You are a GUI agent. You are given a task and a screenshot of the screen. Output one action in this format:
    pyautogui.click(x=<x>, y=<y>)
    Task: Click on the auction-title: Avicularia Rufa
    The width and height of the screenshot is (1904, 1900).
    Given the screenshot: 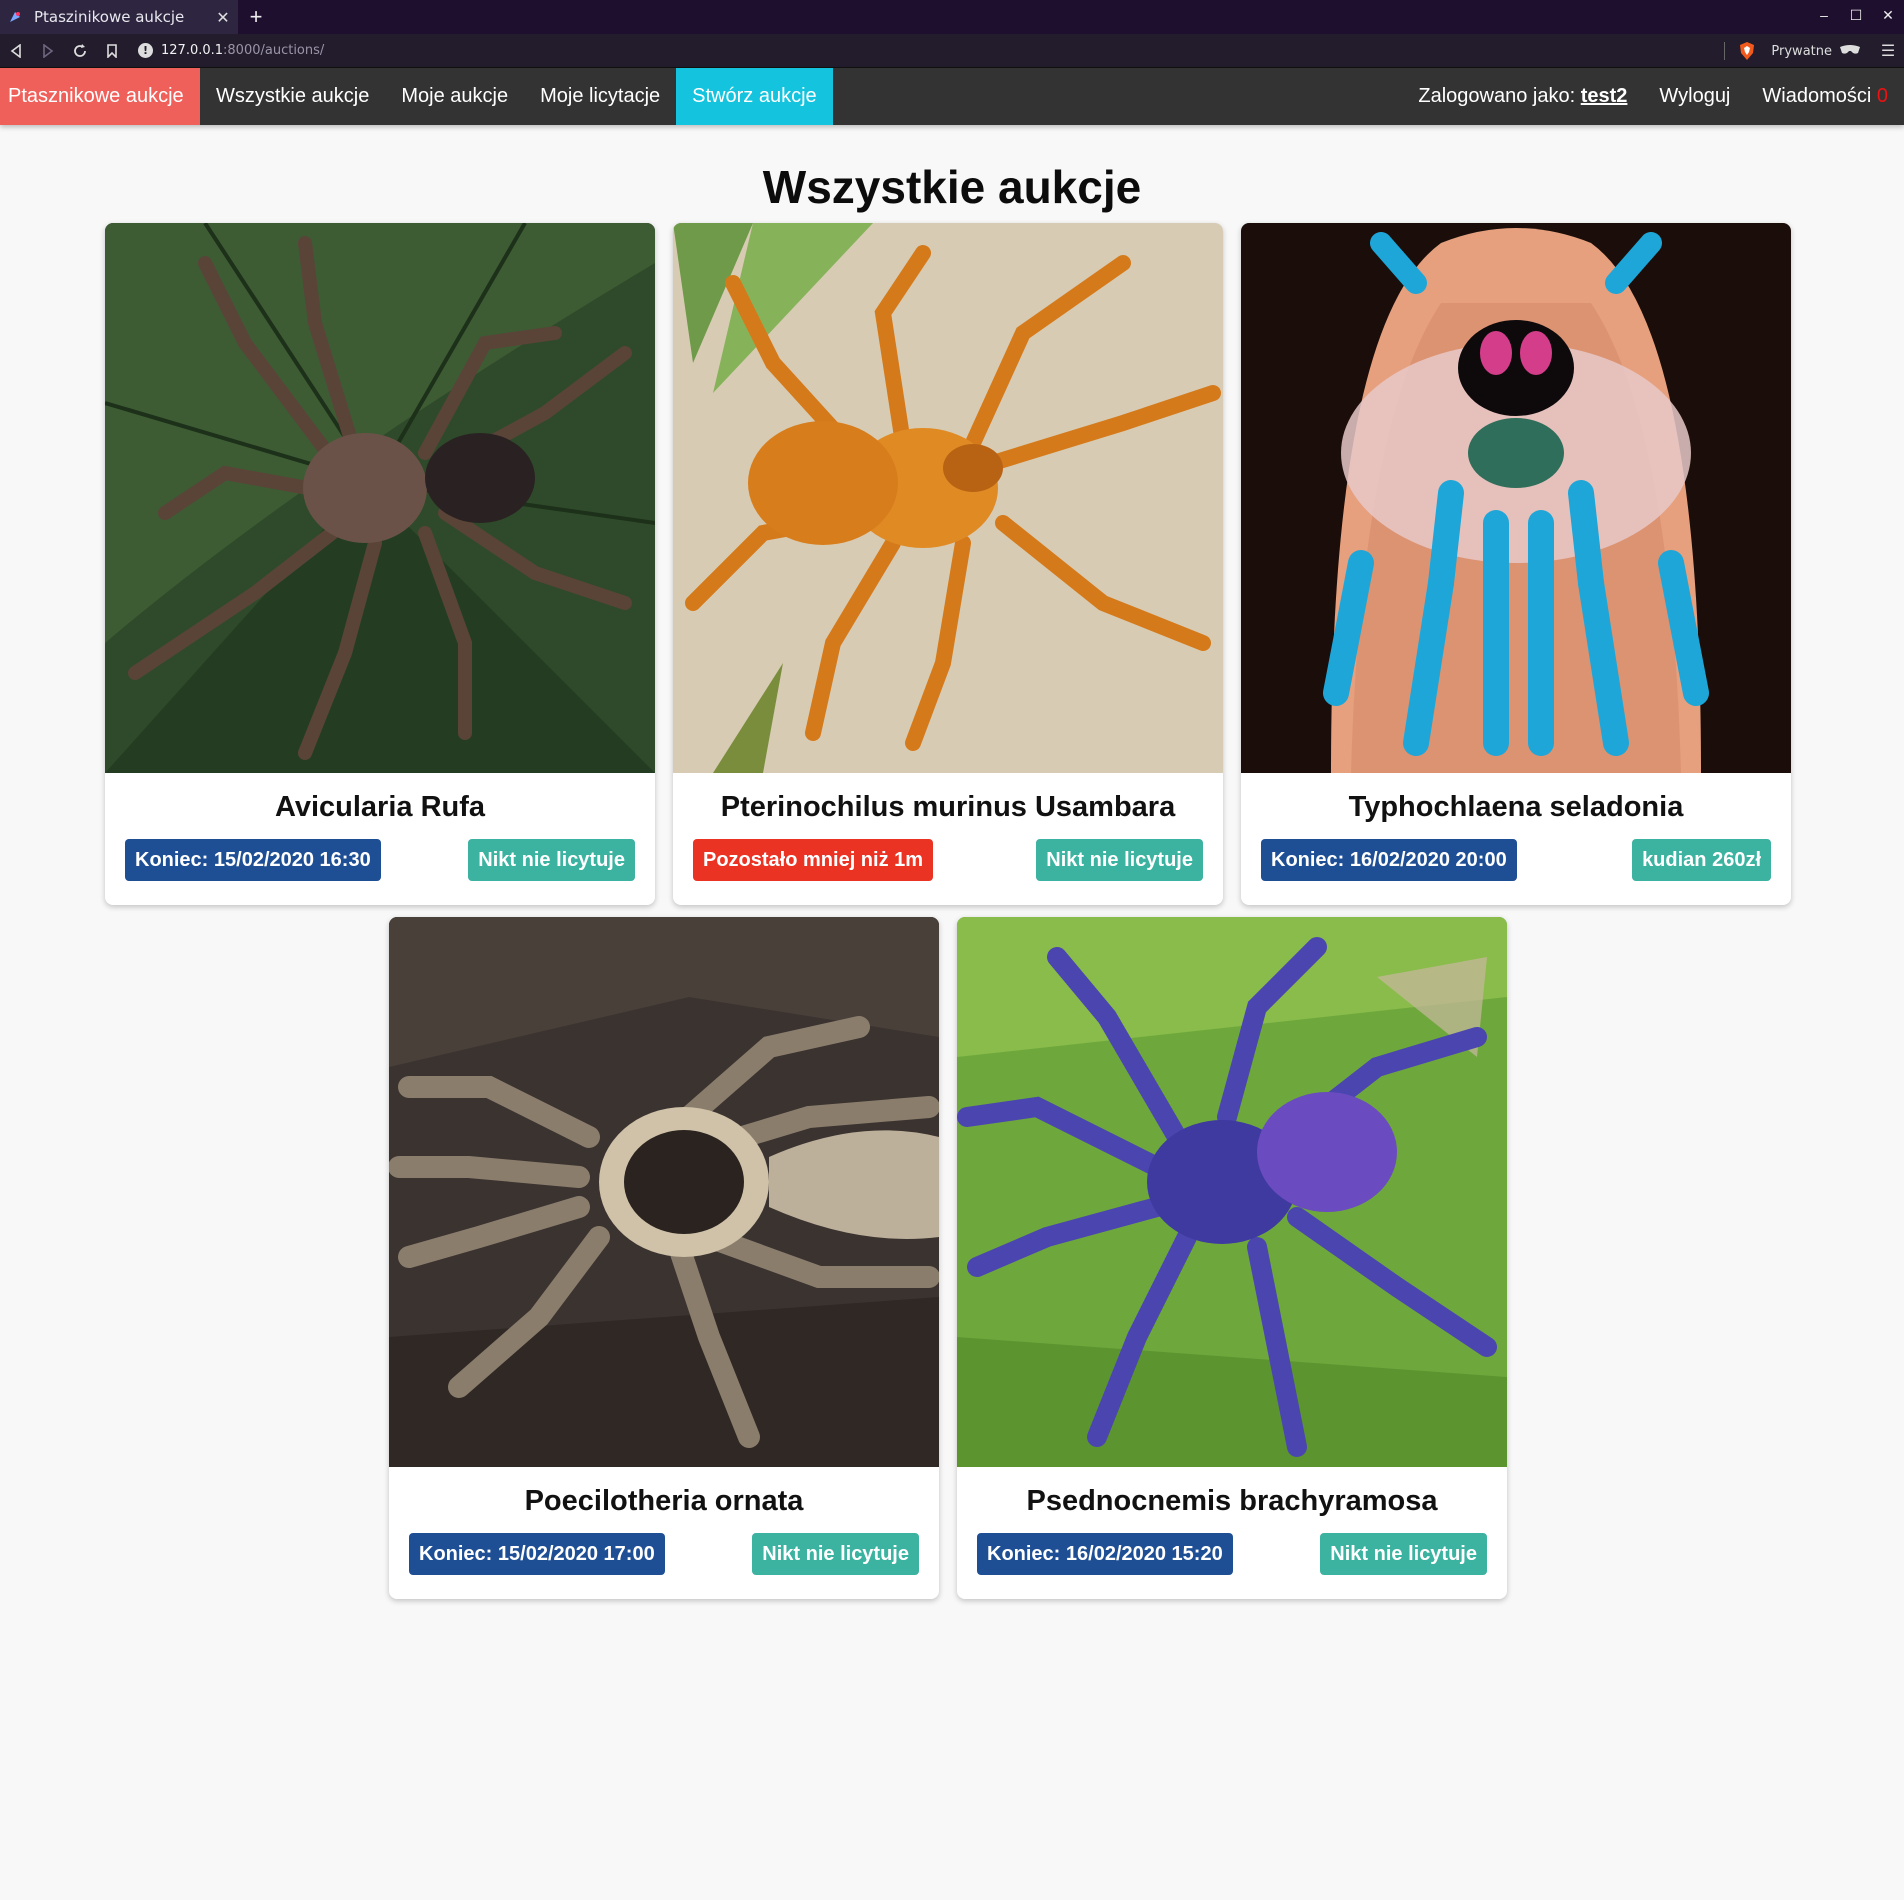 What is the action you would take?
    pyautogui.click(x=380, y=807)
    